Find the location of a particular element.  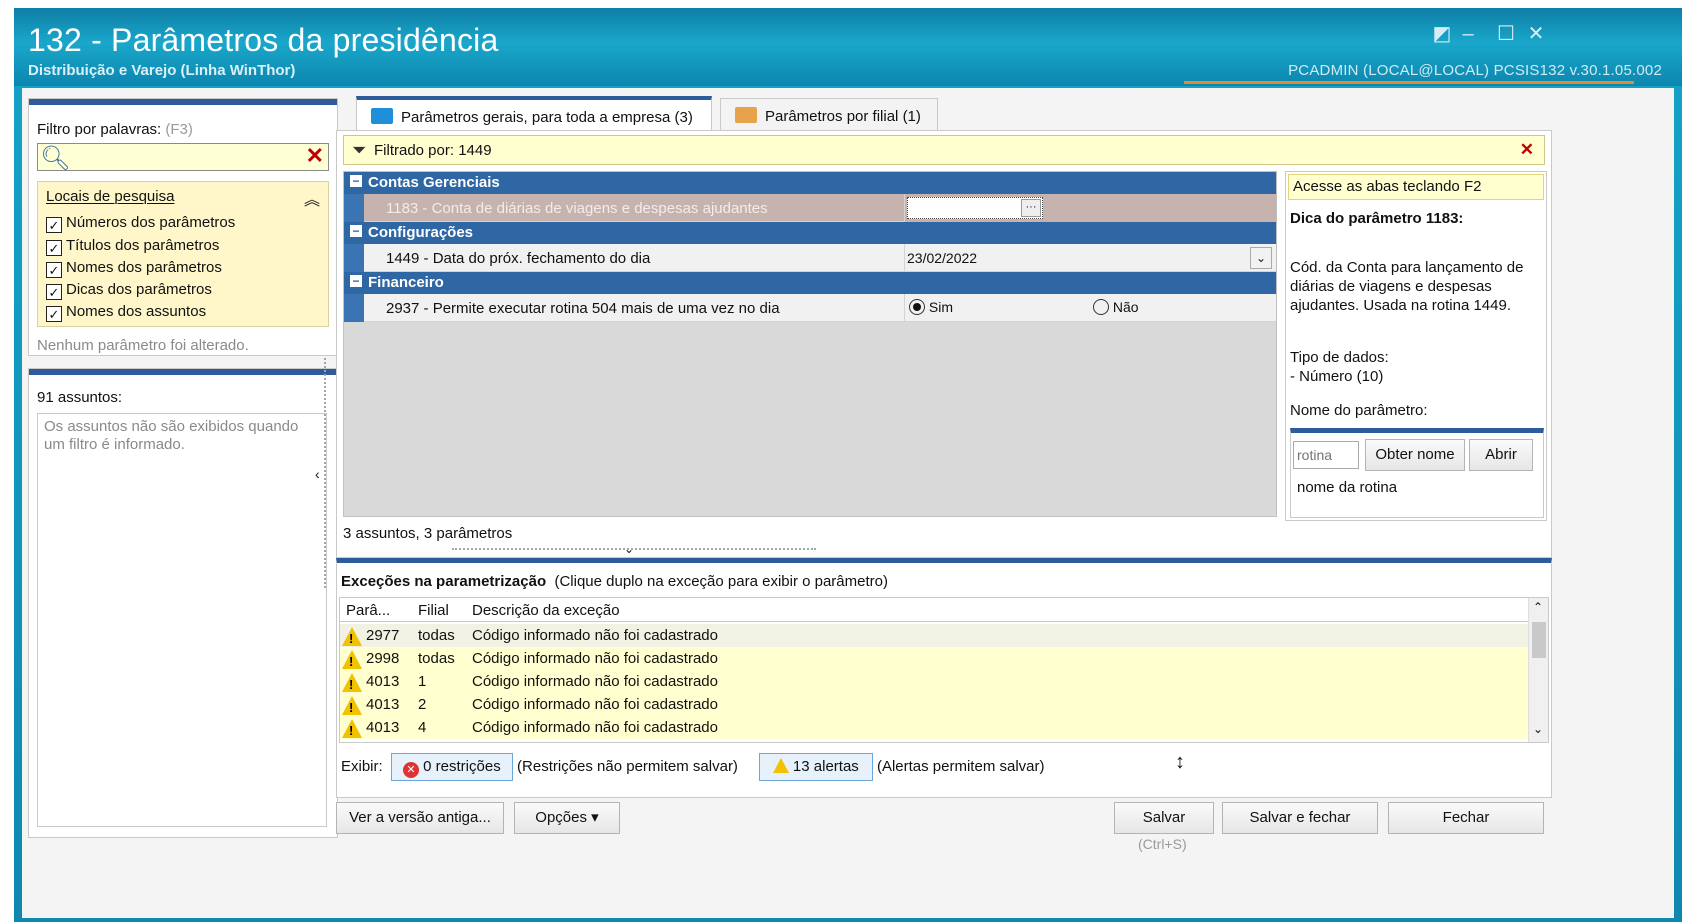

rotina-name: nome da rotina is located at coordinates (1347, 487).